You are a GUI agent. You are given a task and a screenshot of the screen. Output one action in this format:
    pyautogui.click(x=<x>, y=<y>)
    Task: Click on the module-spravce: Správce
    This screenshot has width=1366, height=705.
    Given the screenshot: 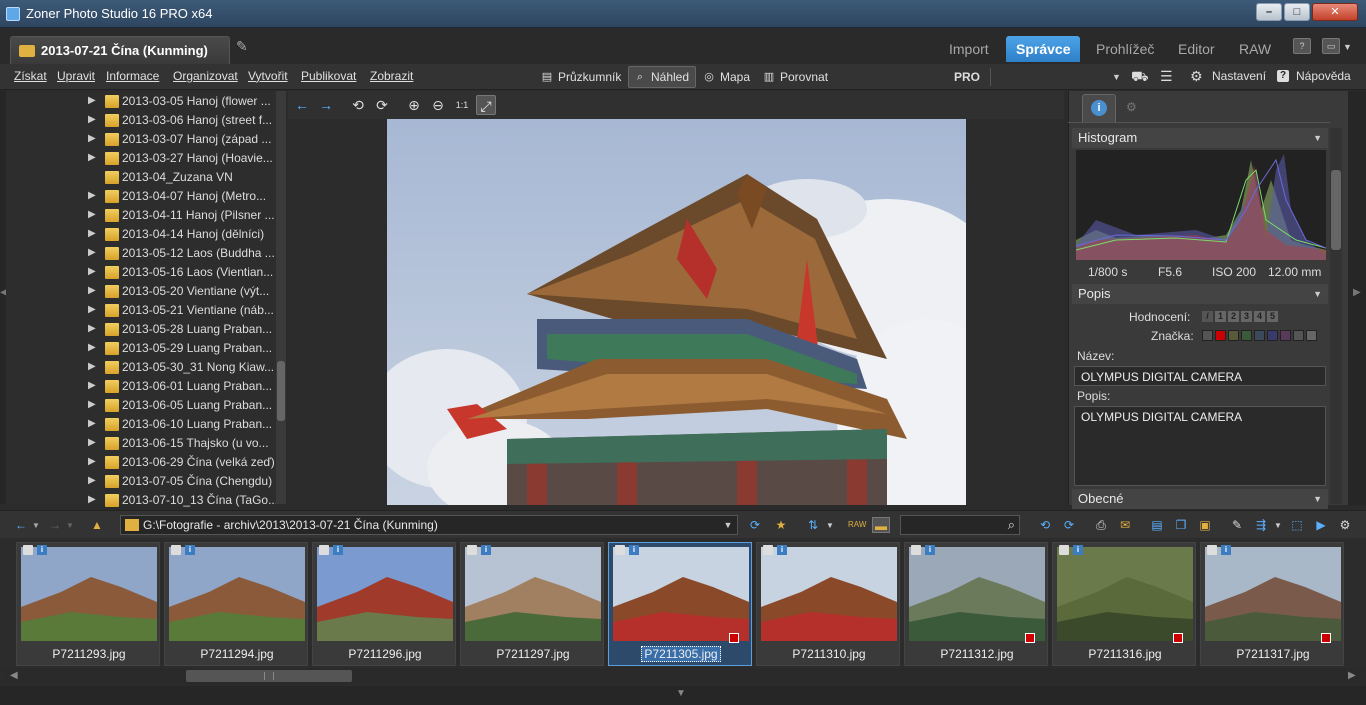 What is the action you would take?
    pyautogui.click(x=1043, y=49)
    